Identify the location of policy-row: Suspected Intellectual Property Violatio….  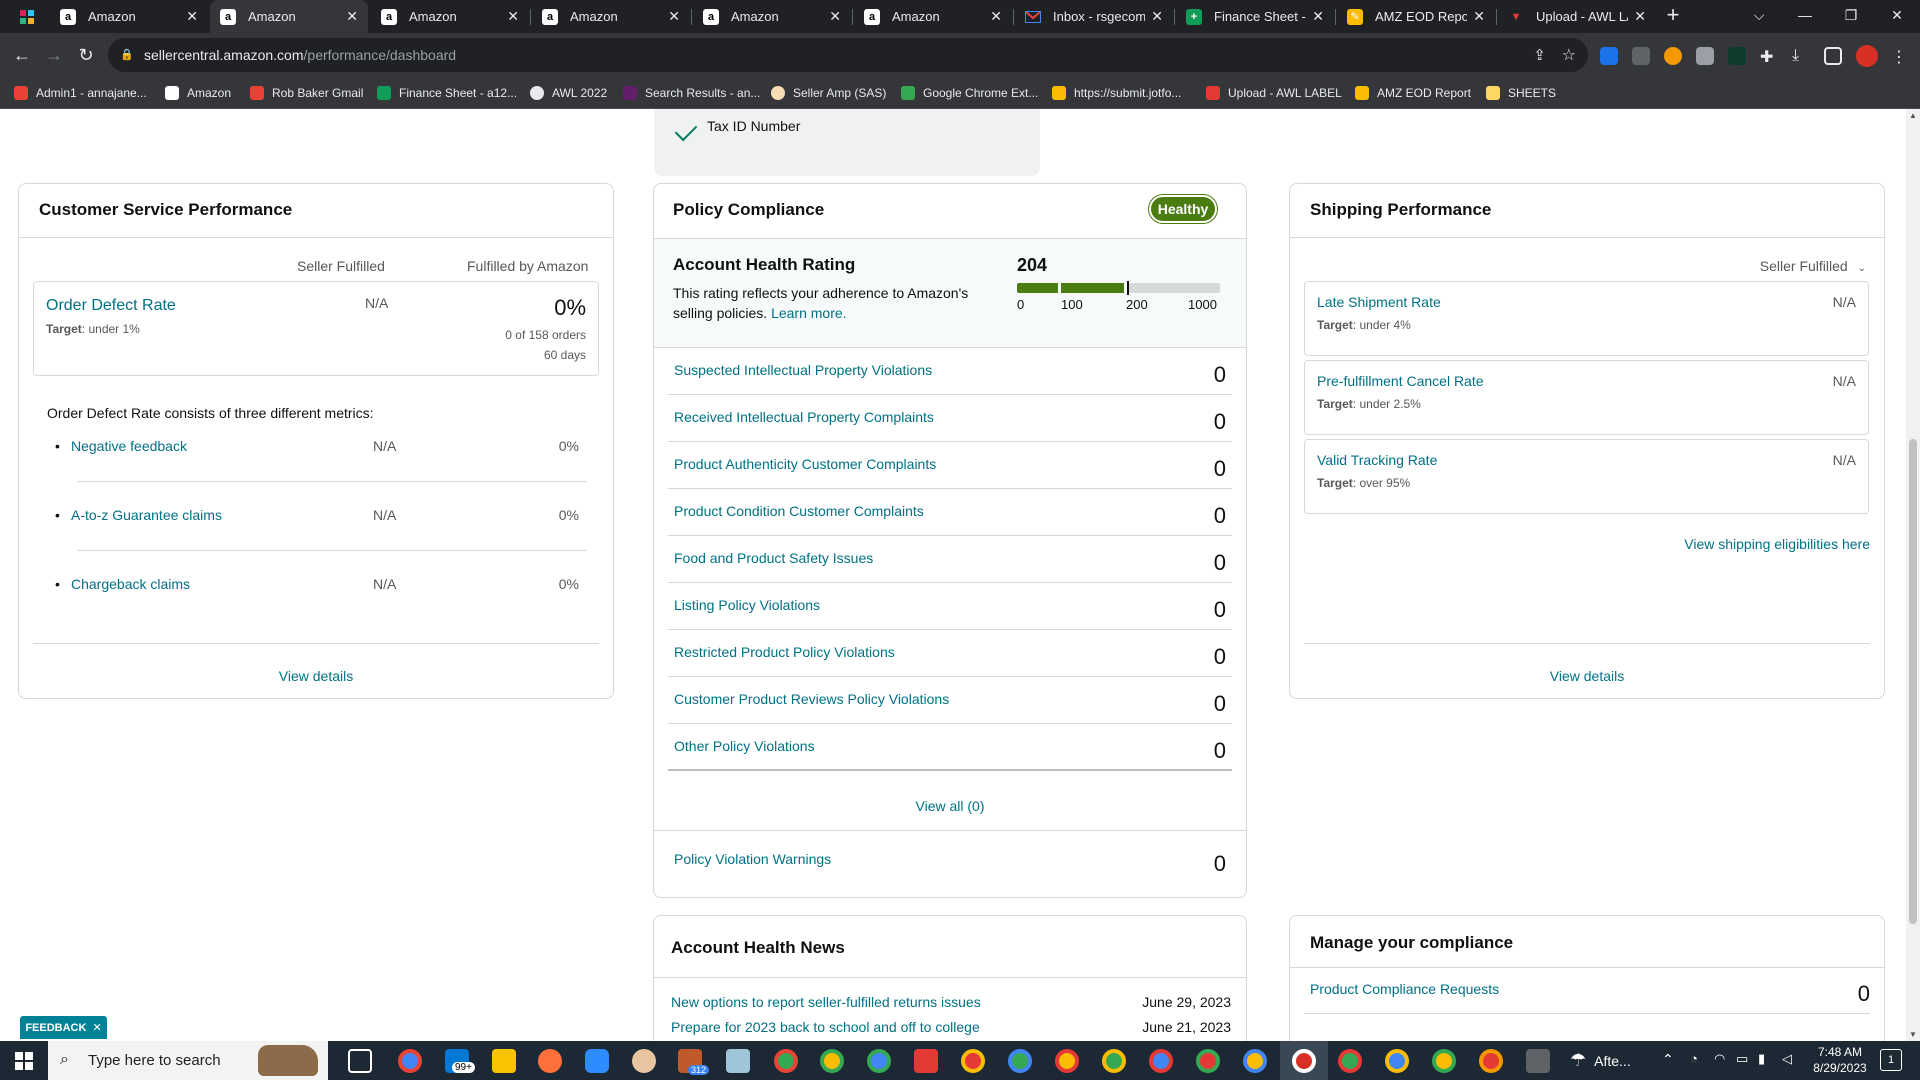
(950, 371).